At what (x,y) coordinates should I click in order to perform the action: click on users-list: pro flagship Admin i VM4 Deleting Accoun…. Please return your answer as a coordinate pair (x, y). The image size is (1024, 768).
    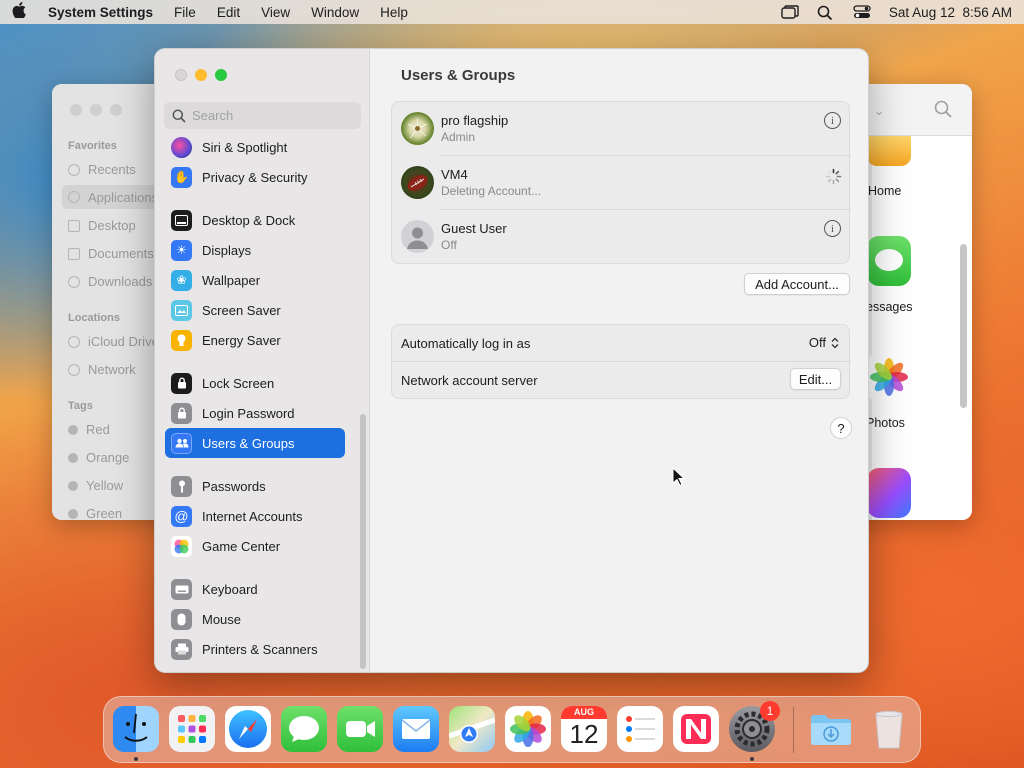
    Looking at the image, I should click on (621, 182).